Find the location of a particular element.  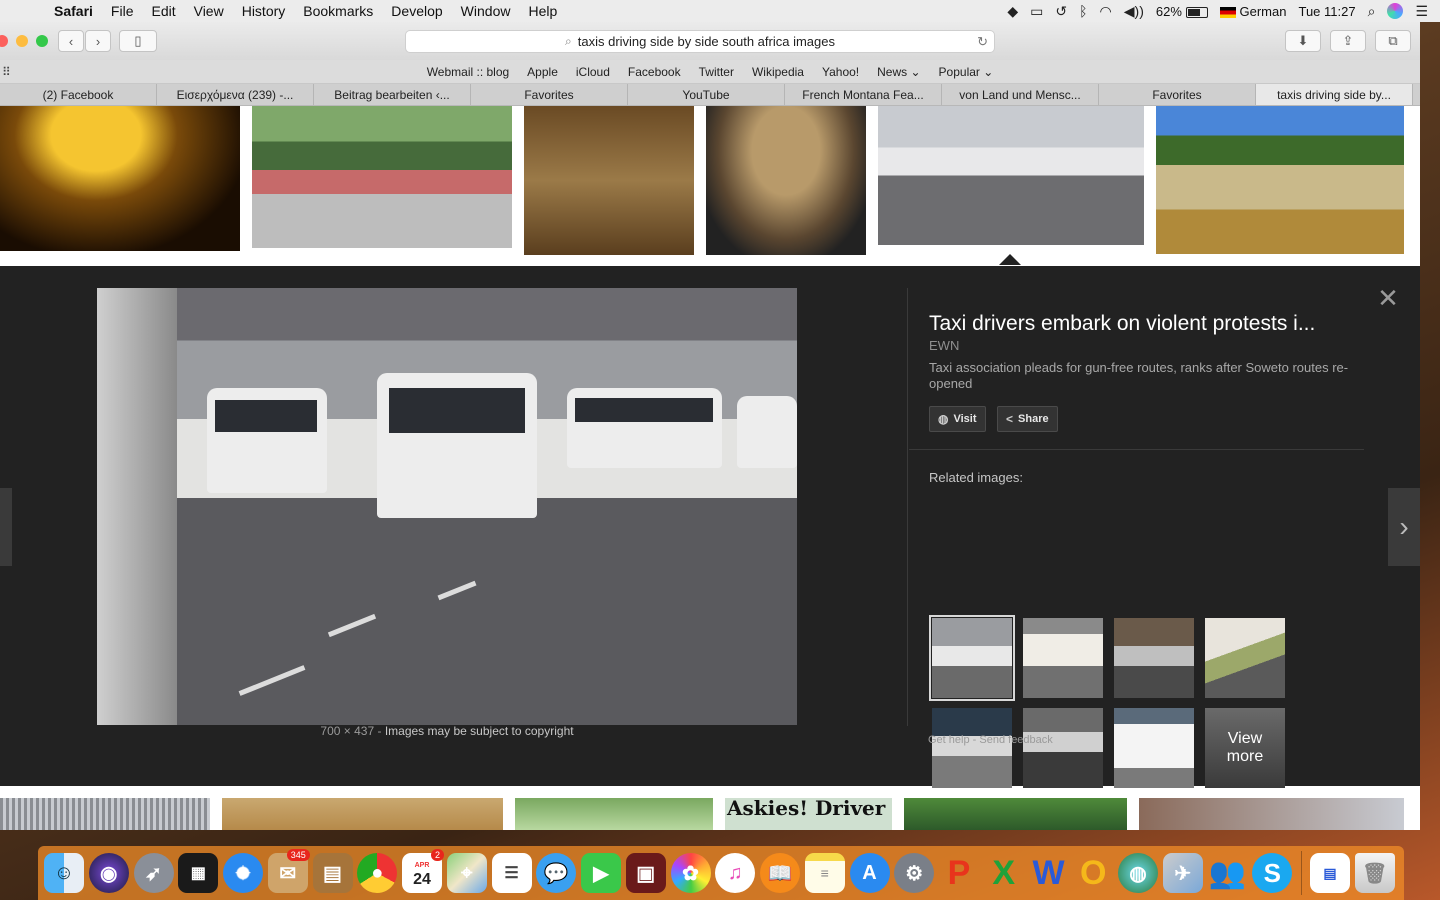

dock-migration: ✈ is located at coordinates (1183, 873).